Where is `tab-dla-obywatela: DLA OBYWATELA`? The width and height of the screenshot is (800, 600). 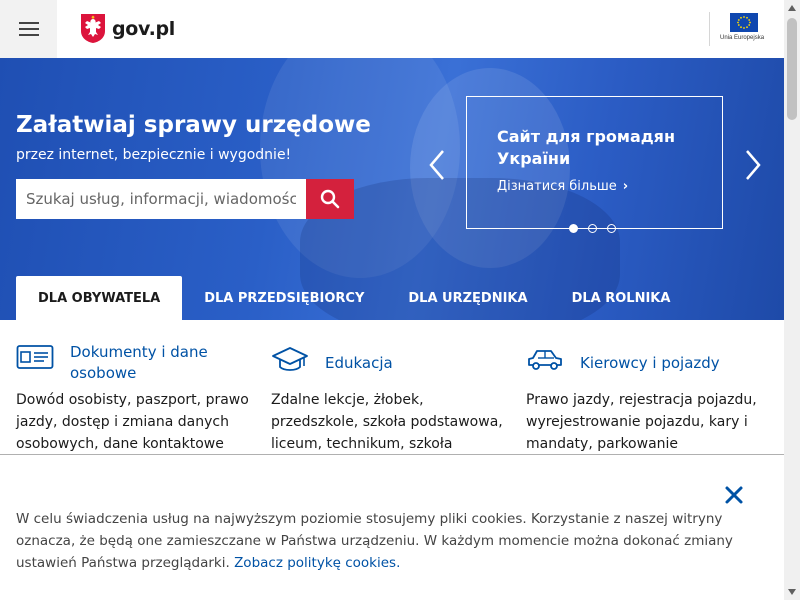 tab-dla-obywatela: DLA OBYWATELA is located at coordinates (99, 298).